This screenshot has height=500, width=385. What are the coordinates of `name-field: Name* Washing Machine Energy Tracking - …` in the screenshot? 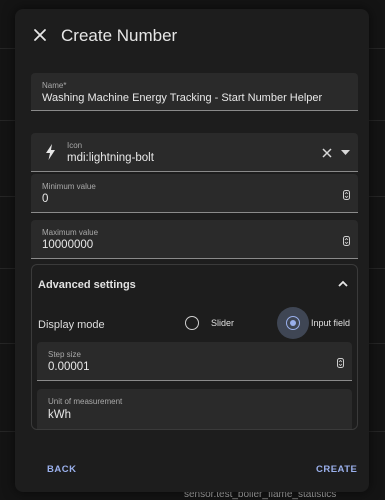 It's located at (194, 92).